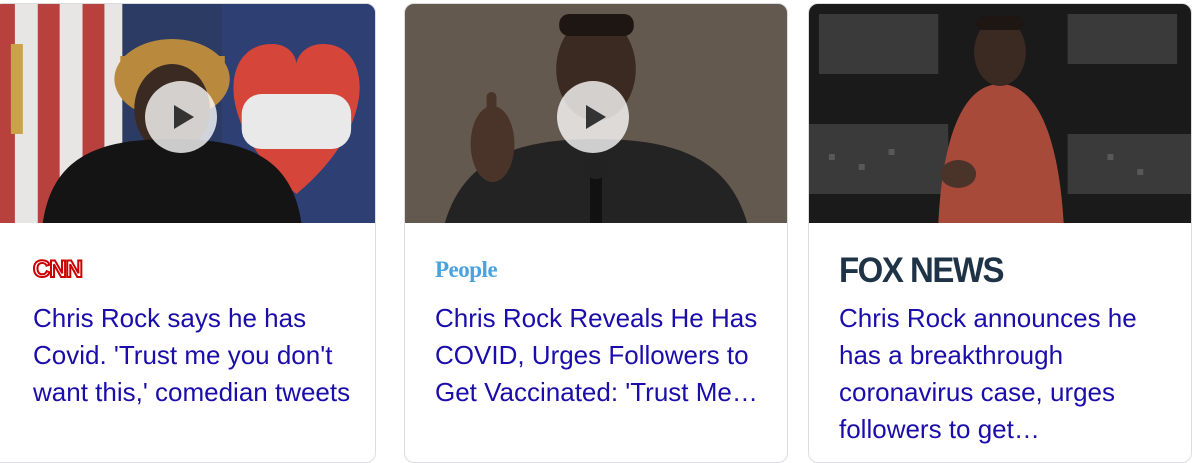  What do you see at coordinates (922, 269) in the screenshot?
I see `source-logo-fox-news: FOX NEWS` at bounding box center [922, 269].